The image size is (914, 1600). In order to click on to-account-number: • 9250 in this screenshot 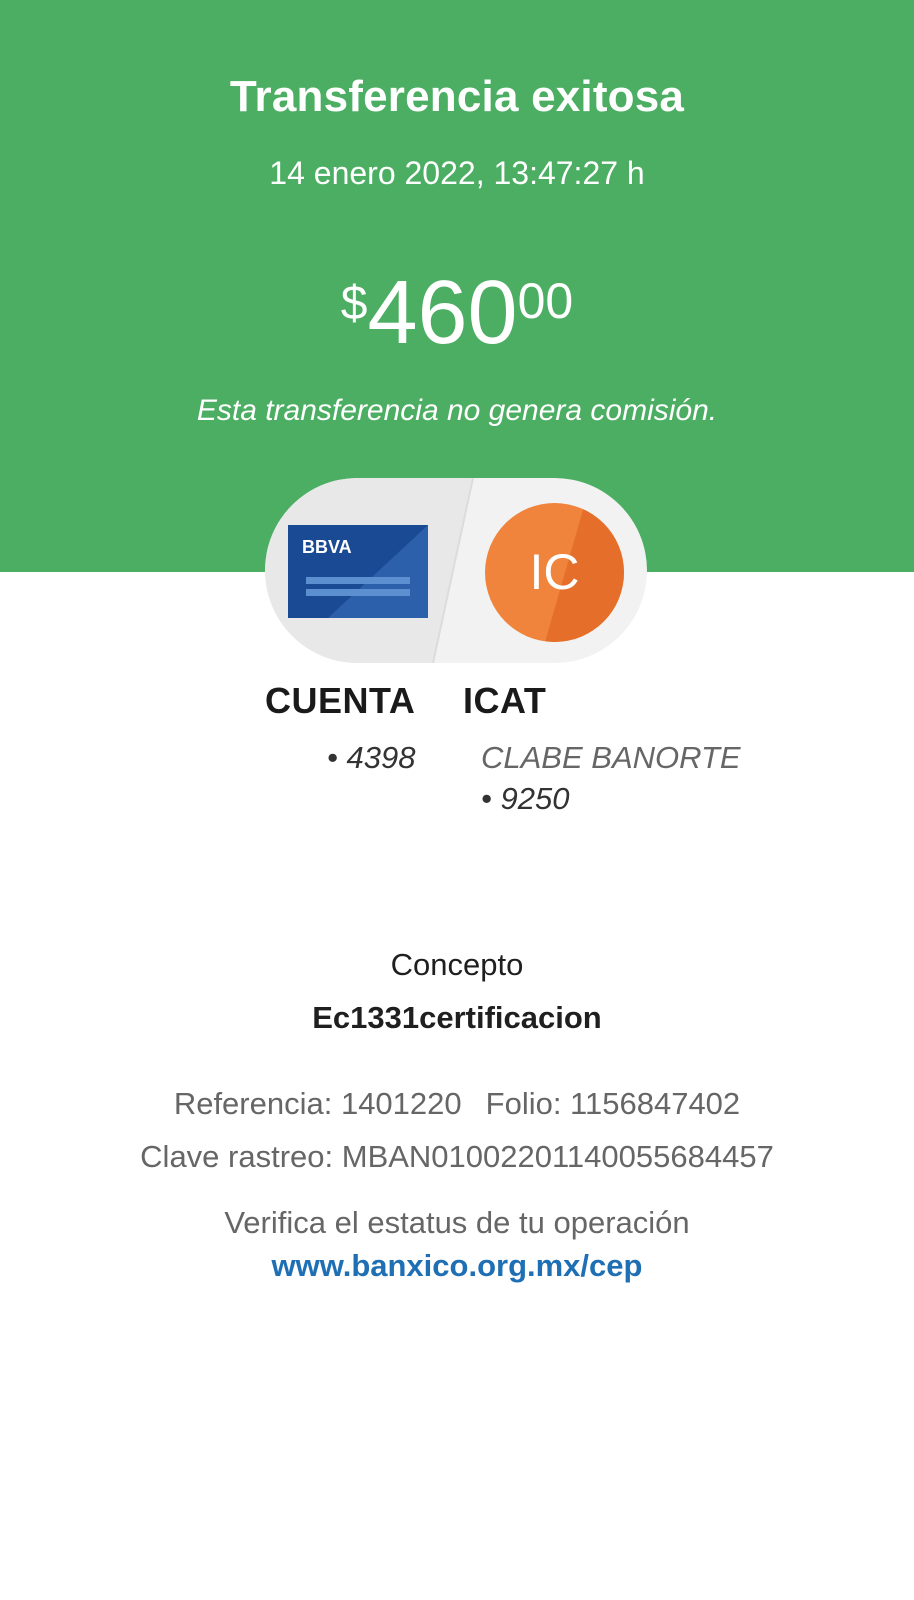, I will do `click(525, 798)`.